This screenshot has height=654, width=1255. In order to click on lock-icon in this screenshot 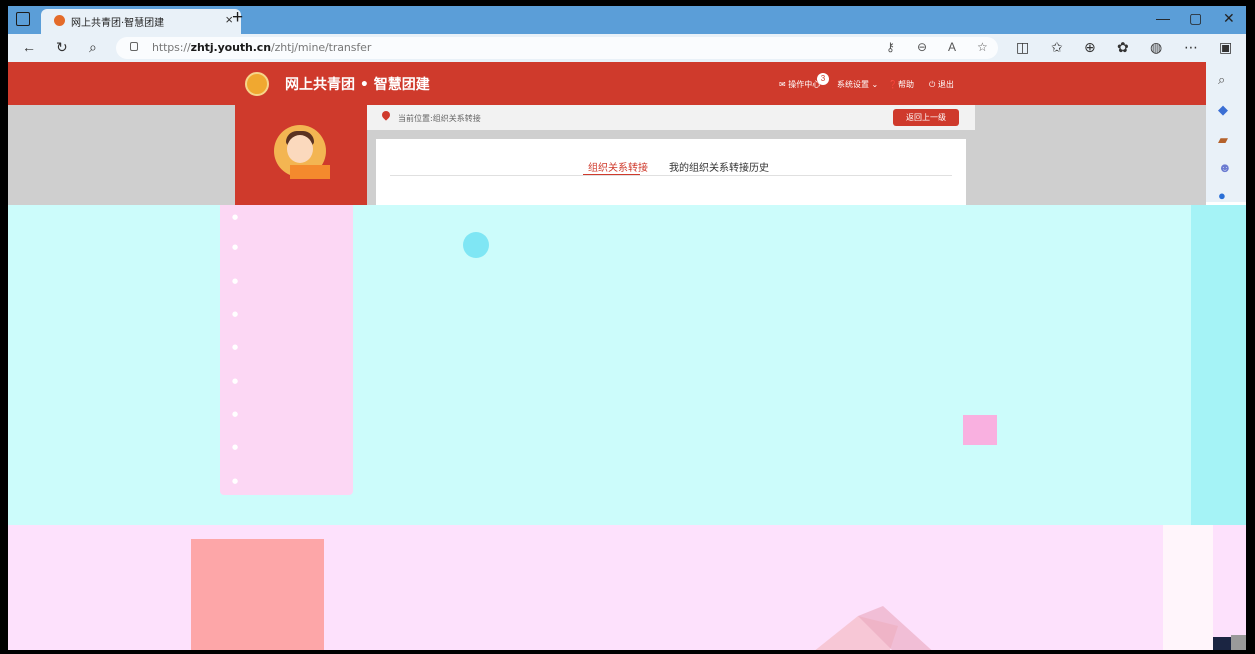, I will do `click(134, 46)`.